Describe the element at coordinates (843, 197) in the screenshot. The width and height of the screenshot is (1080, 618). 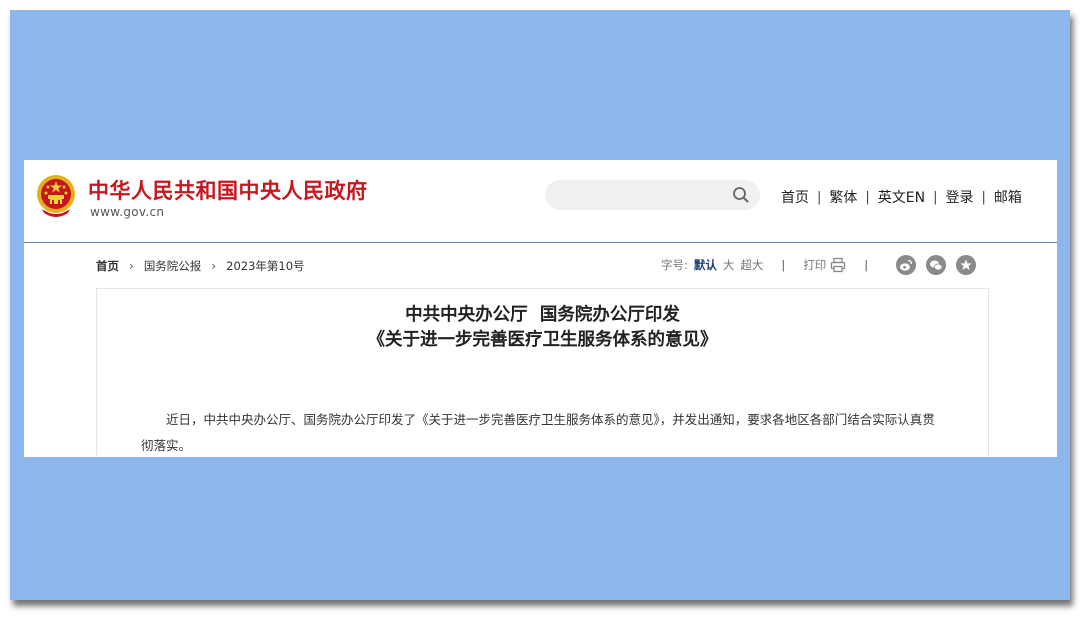
I see `nav-traditional: 繁体` at that location.